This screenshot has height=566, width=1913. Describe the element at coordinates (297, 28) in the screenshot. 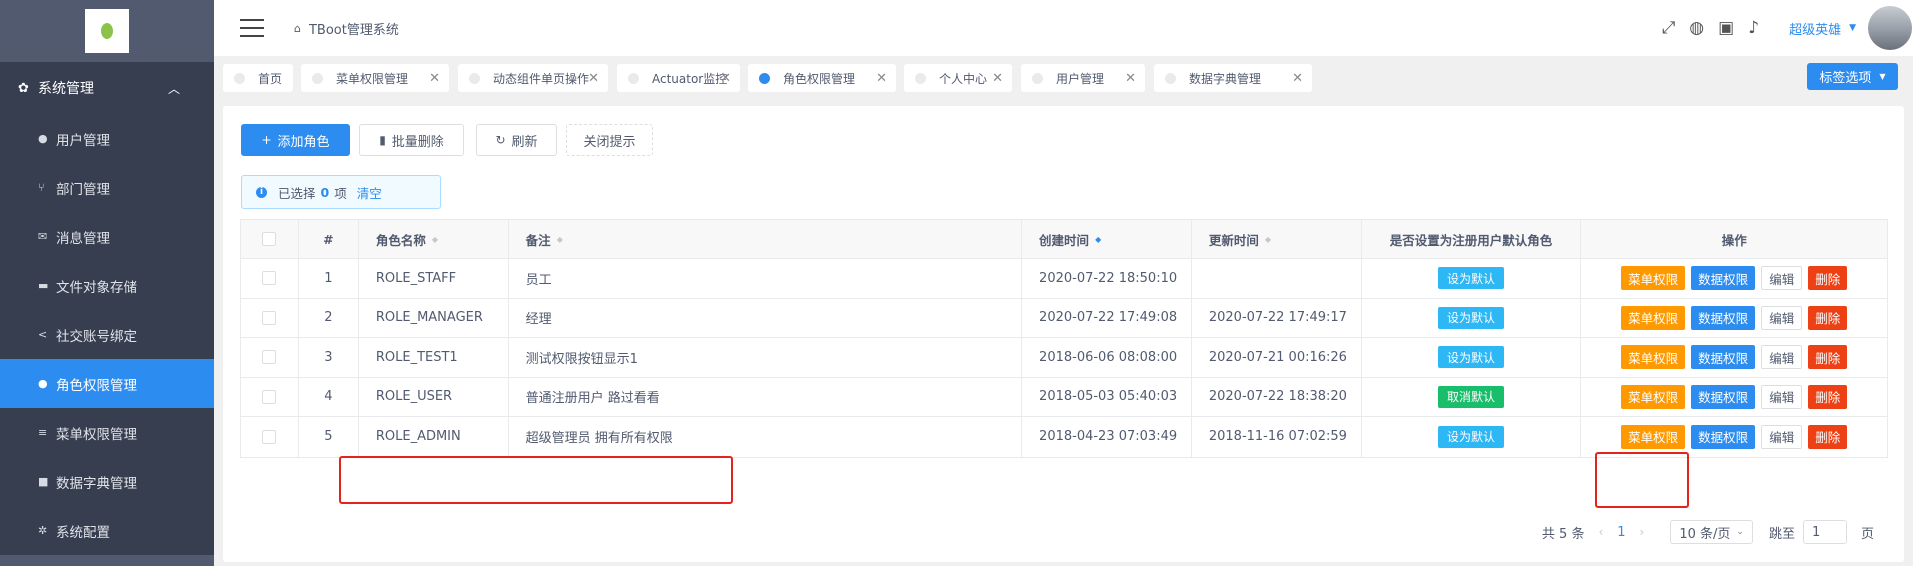

I see `home-icon: ⌂` at that location.